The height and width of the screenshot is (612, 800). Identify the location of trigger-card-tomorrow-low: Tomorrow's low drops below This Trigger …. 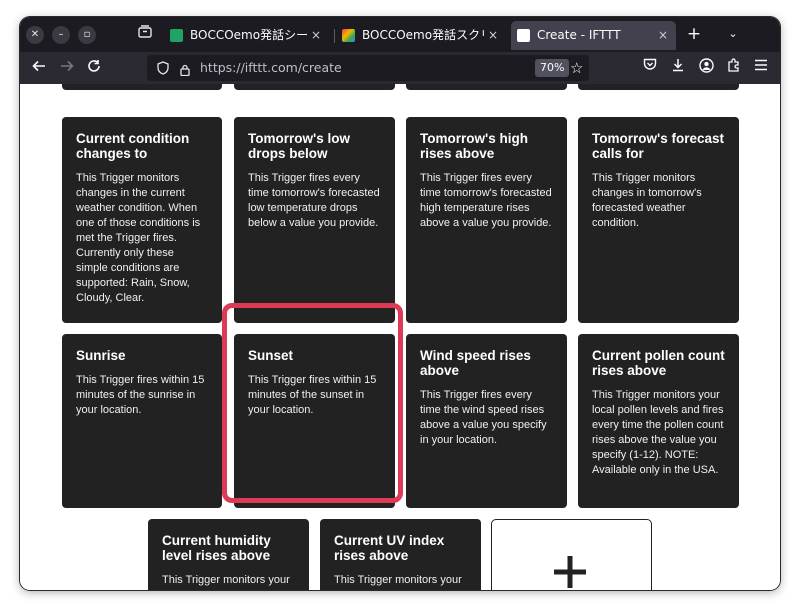
(314, 220).